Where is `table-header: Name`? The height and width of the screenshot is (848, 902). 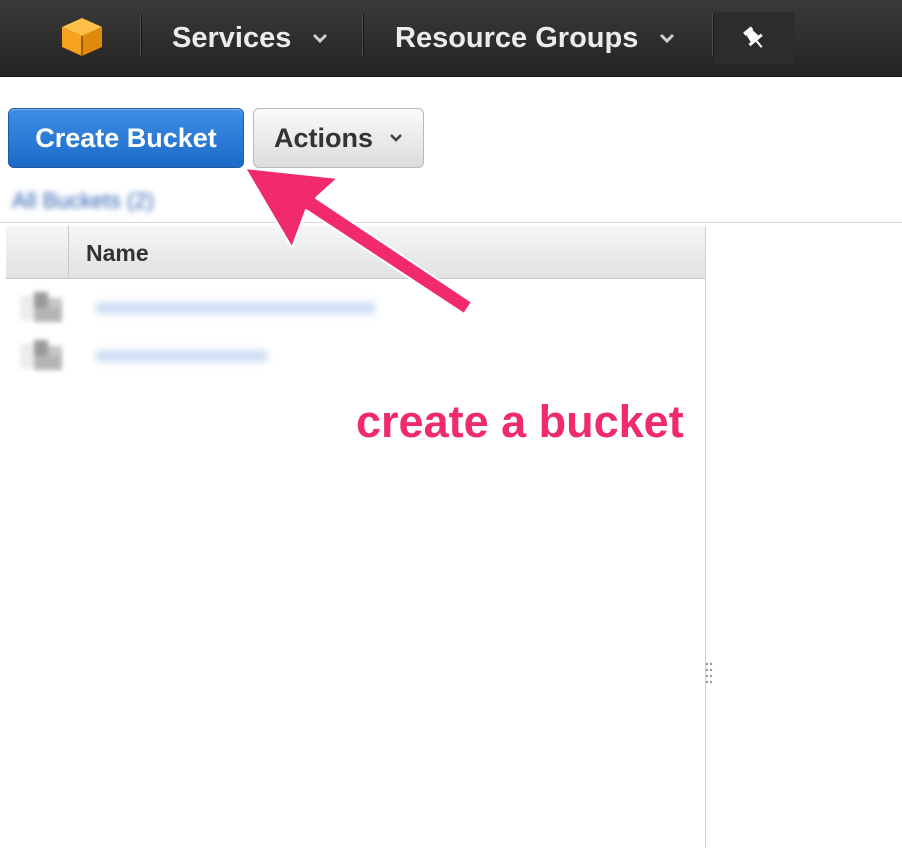
table-header: Name is located at coordinates (355, 252).